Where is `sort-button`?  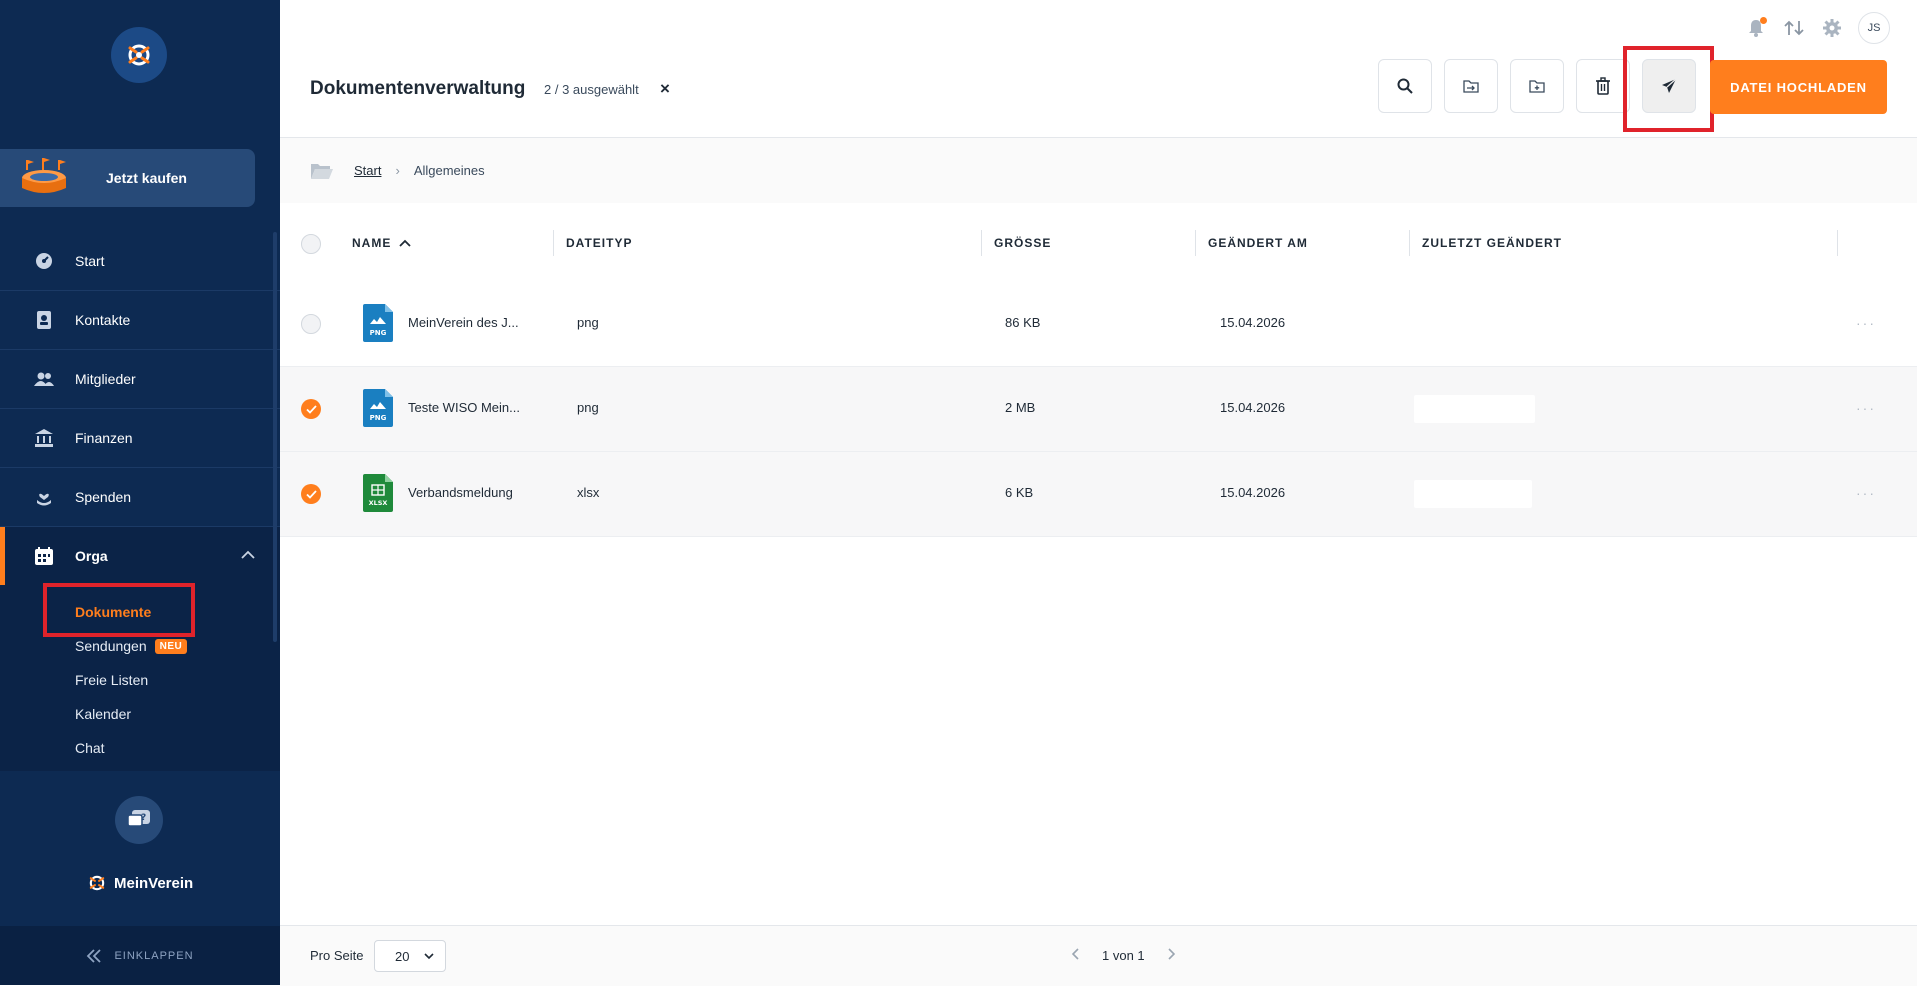
sort-button is located at coordinates (1794, 28).